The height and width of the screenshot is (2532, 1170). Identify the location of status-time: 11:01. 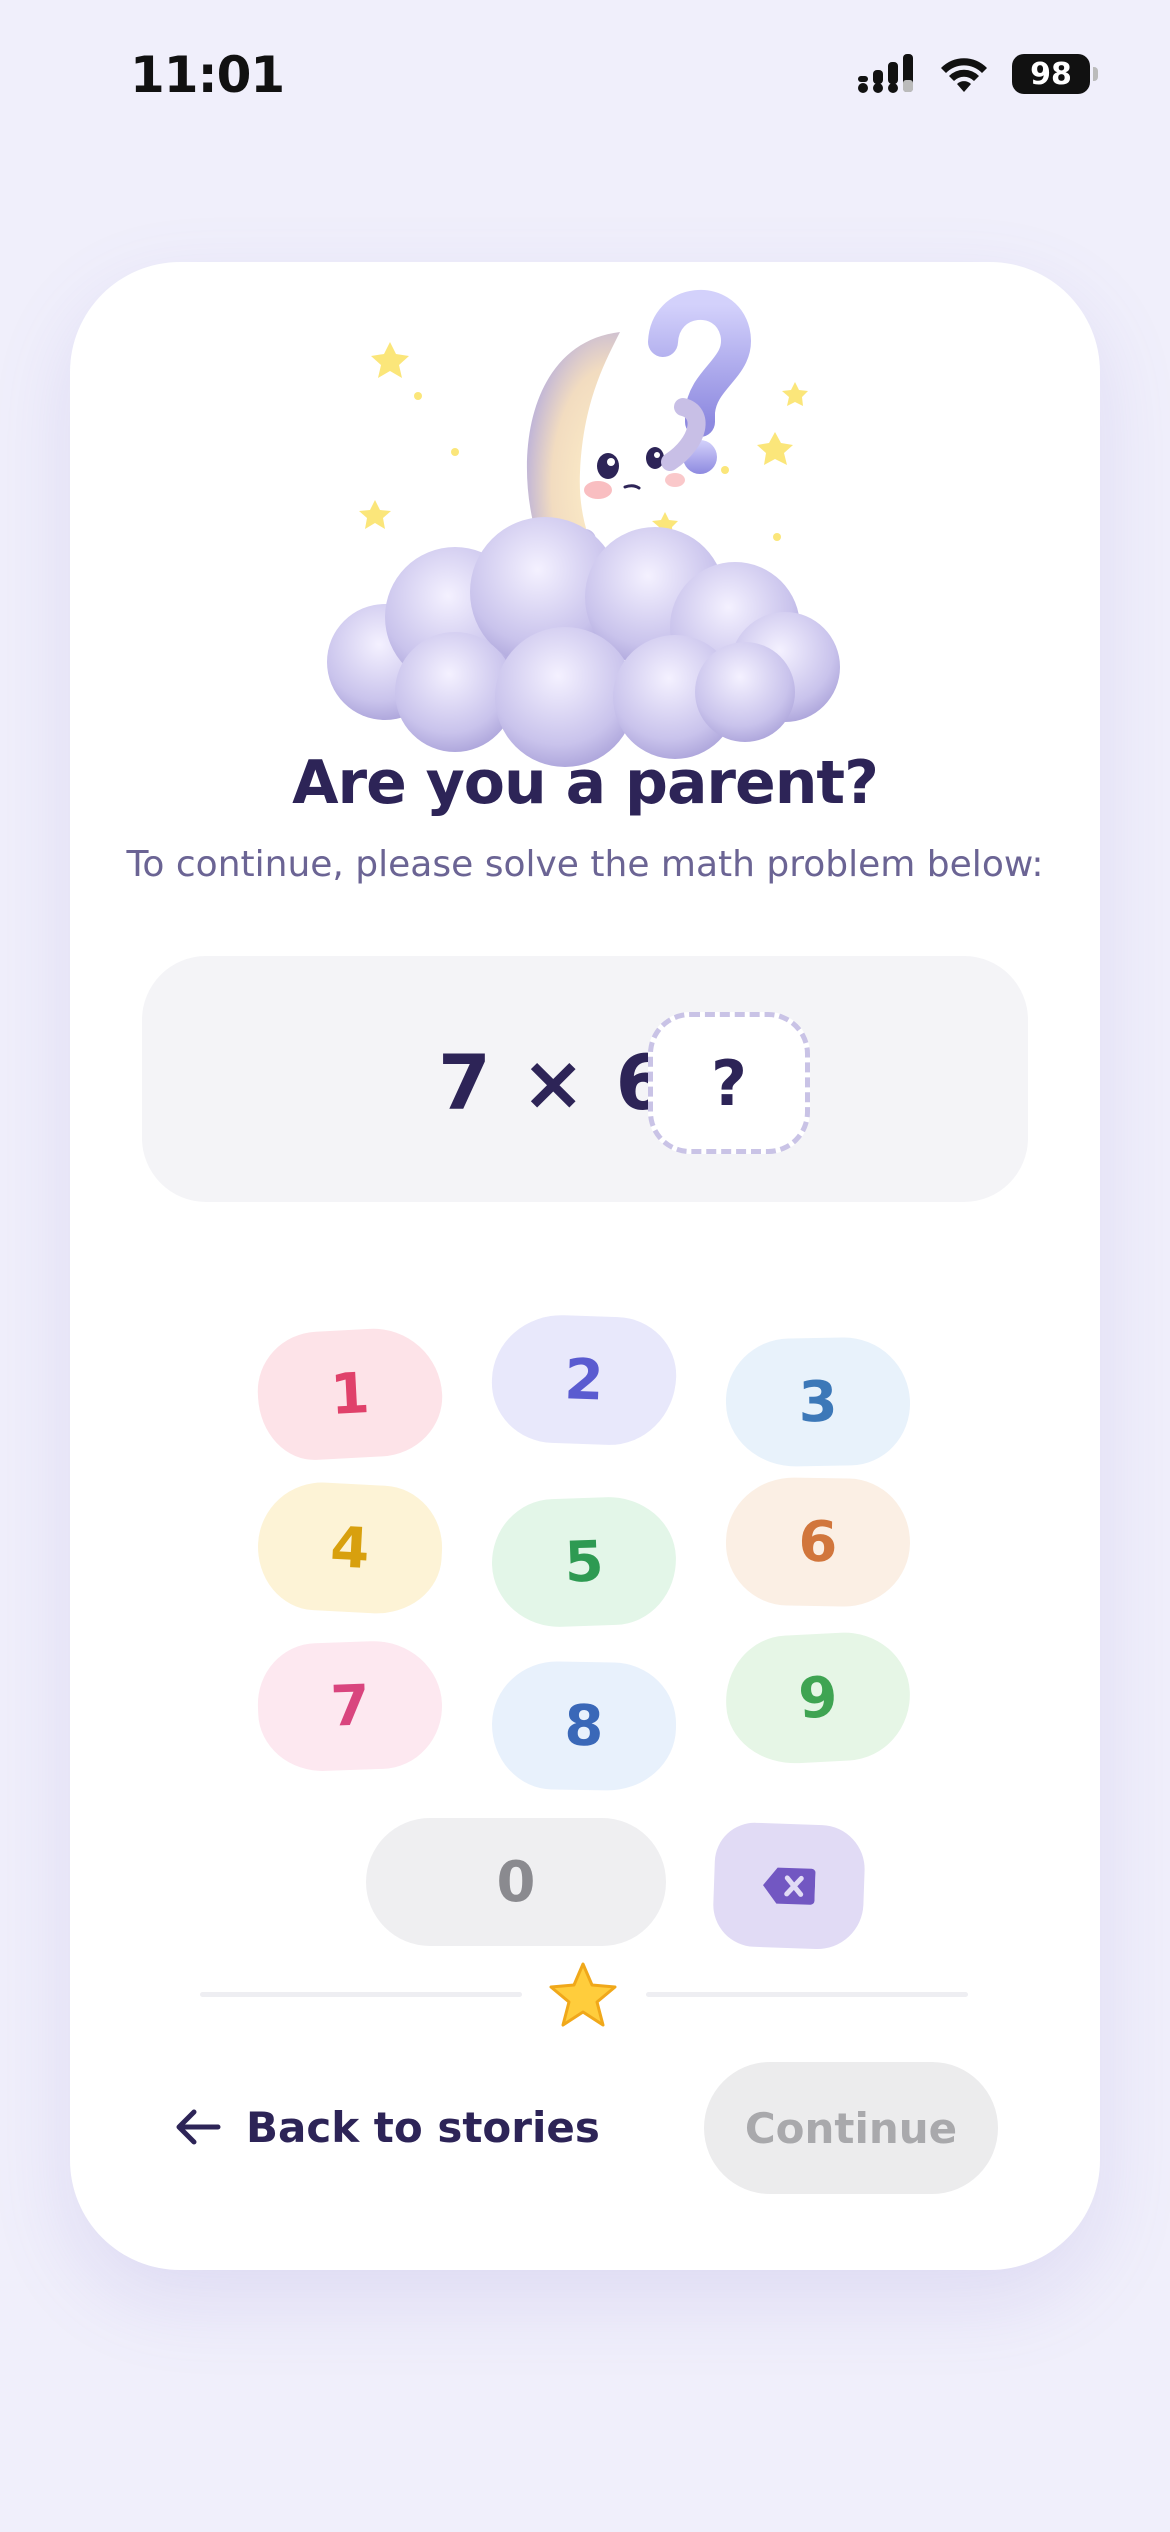
(207, 75).